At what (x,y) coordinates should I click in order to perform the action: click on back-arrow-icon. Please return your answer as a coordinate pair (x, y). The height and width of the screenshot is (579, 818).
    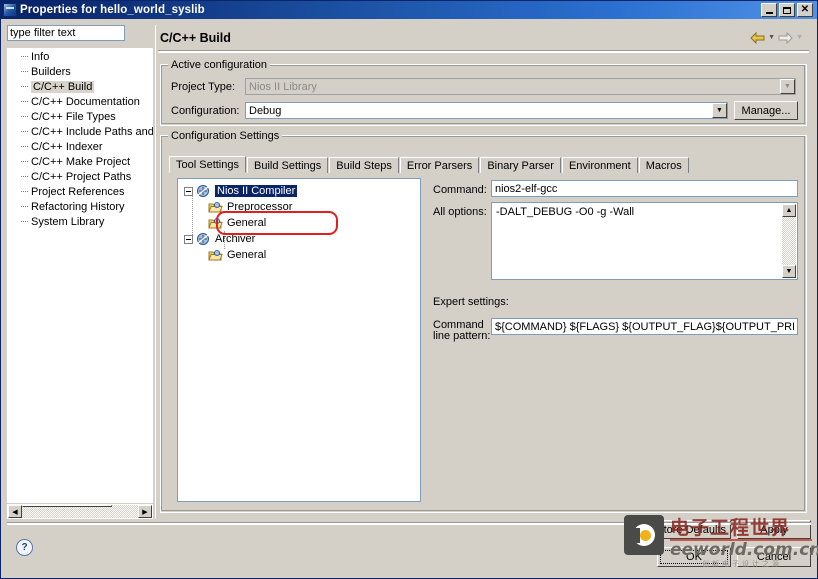
    Looking at the image, I should click on (757, 37).